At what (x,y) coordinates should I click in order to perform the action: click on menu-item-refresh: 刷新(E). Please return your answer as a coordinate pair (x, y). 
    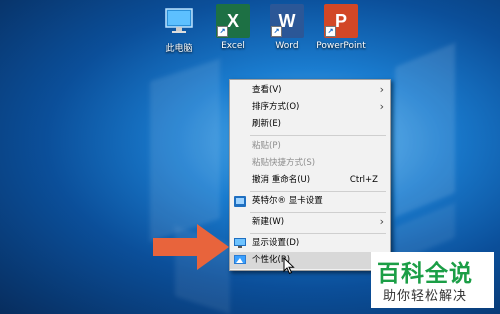
    Looking at the image, I should click on (310, 124).